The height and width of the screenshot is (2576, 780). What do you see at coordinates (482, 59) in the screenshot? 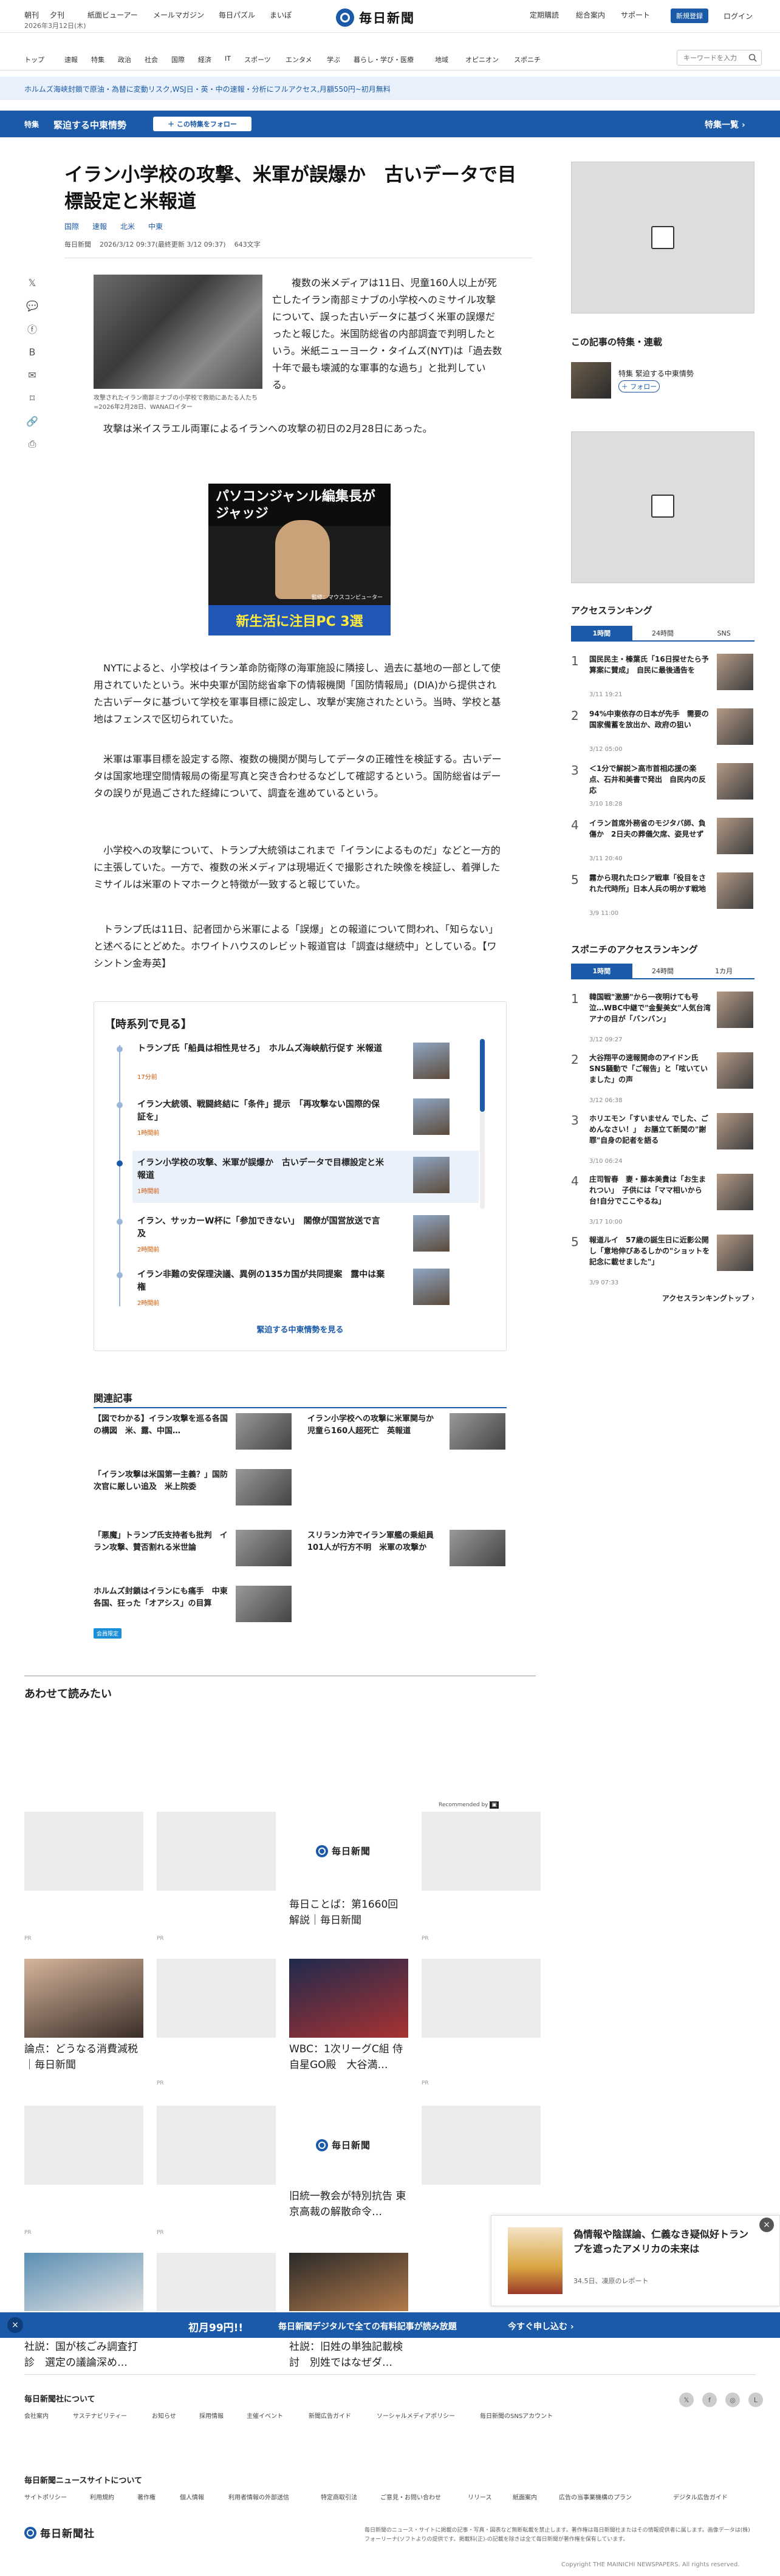
I see `nav-opinion: オピニオン` at bounding box center [482, 59].